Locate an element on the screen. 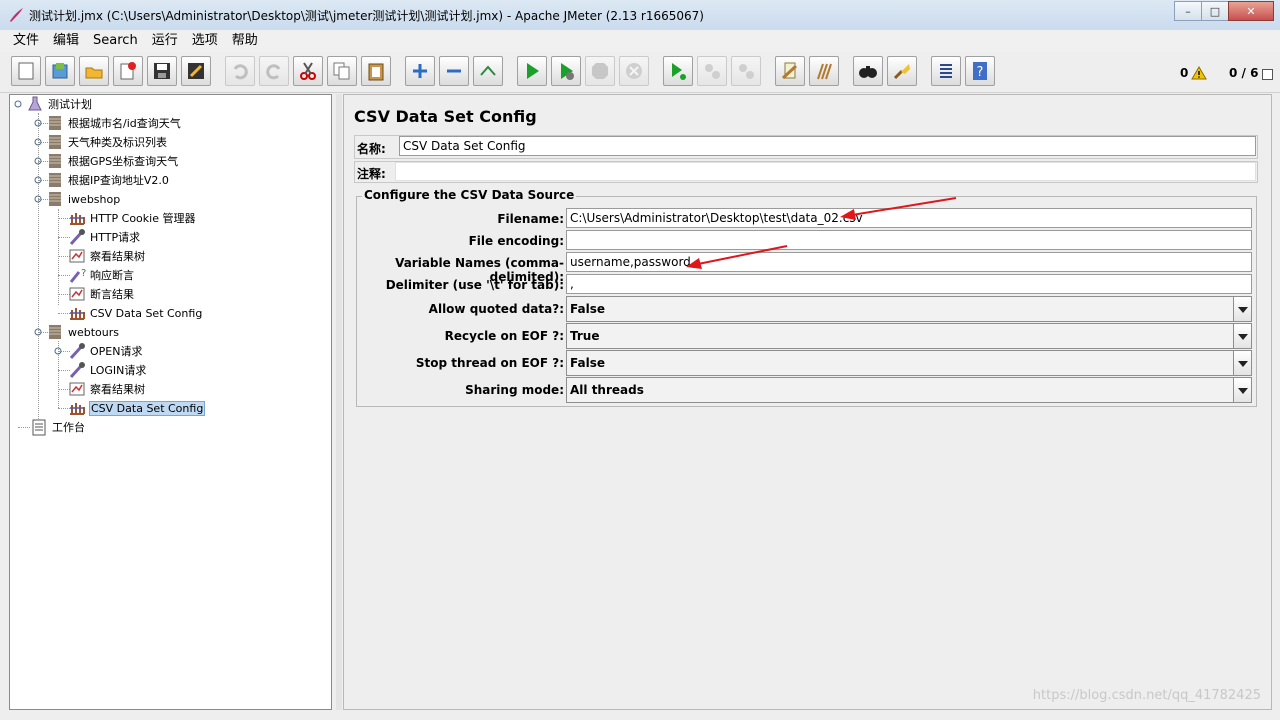  tree-node-csv-data-set-config-selected: CSV Data Set Config is located at coordinates (137, 408).